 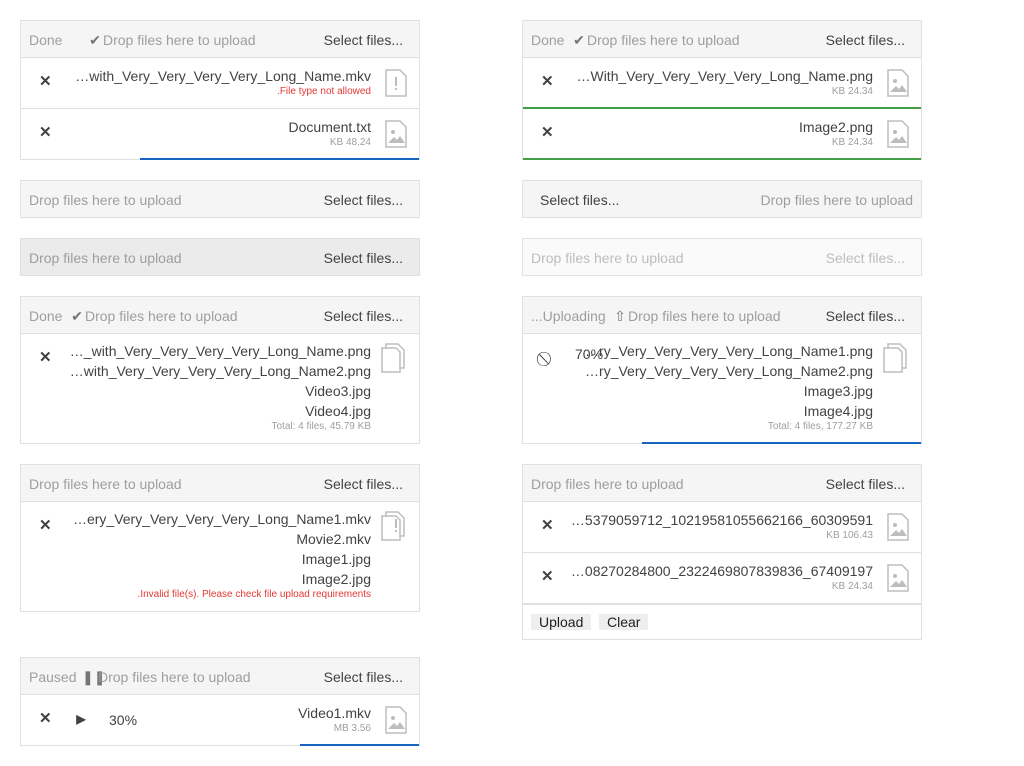 I want to click on file-size: KB 48.24, so click(x=350, y=142).